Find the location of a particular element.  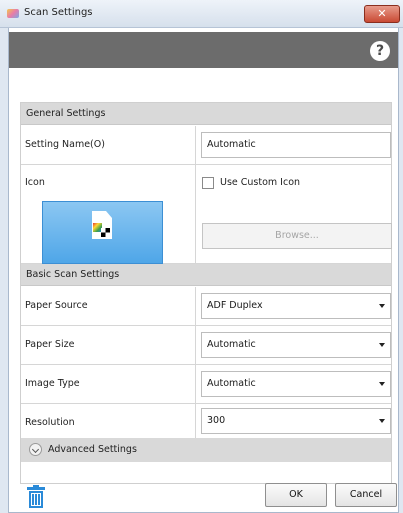

paper-source-row: Paper Source ADF Duplex is located at coordinates (206, 306).